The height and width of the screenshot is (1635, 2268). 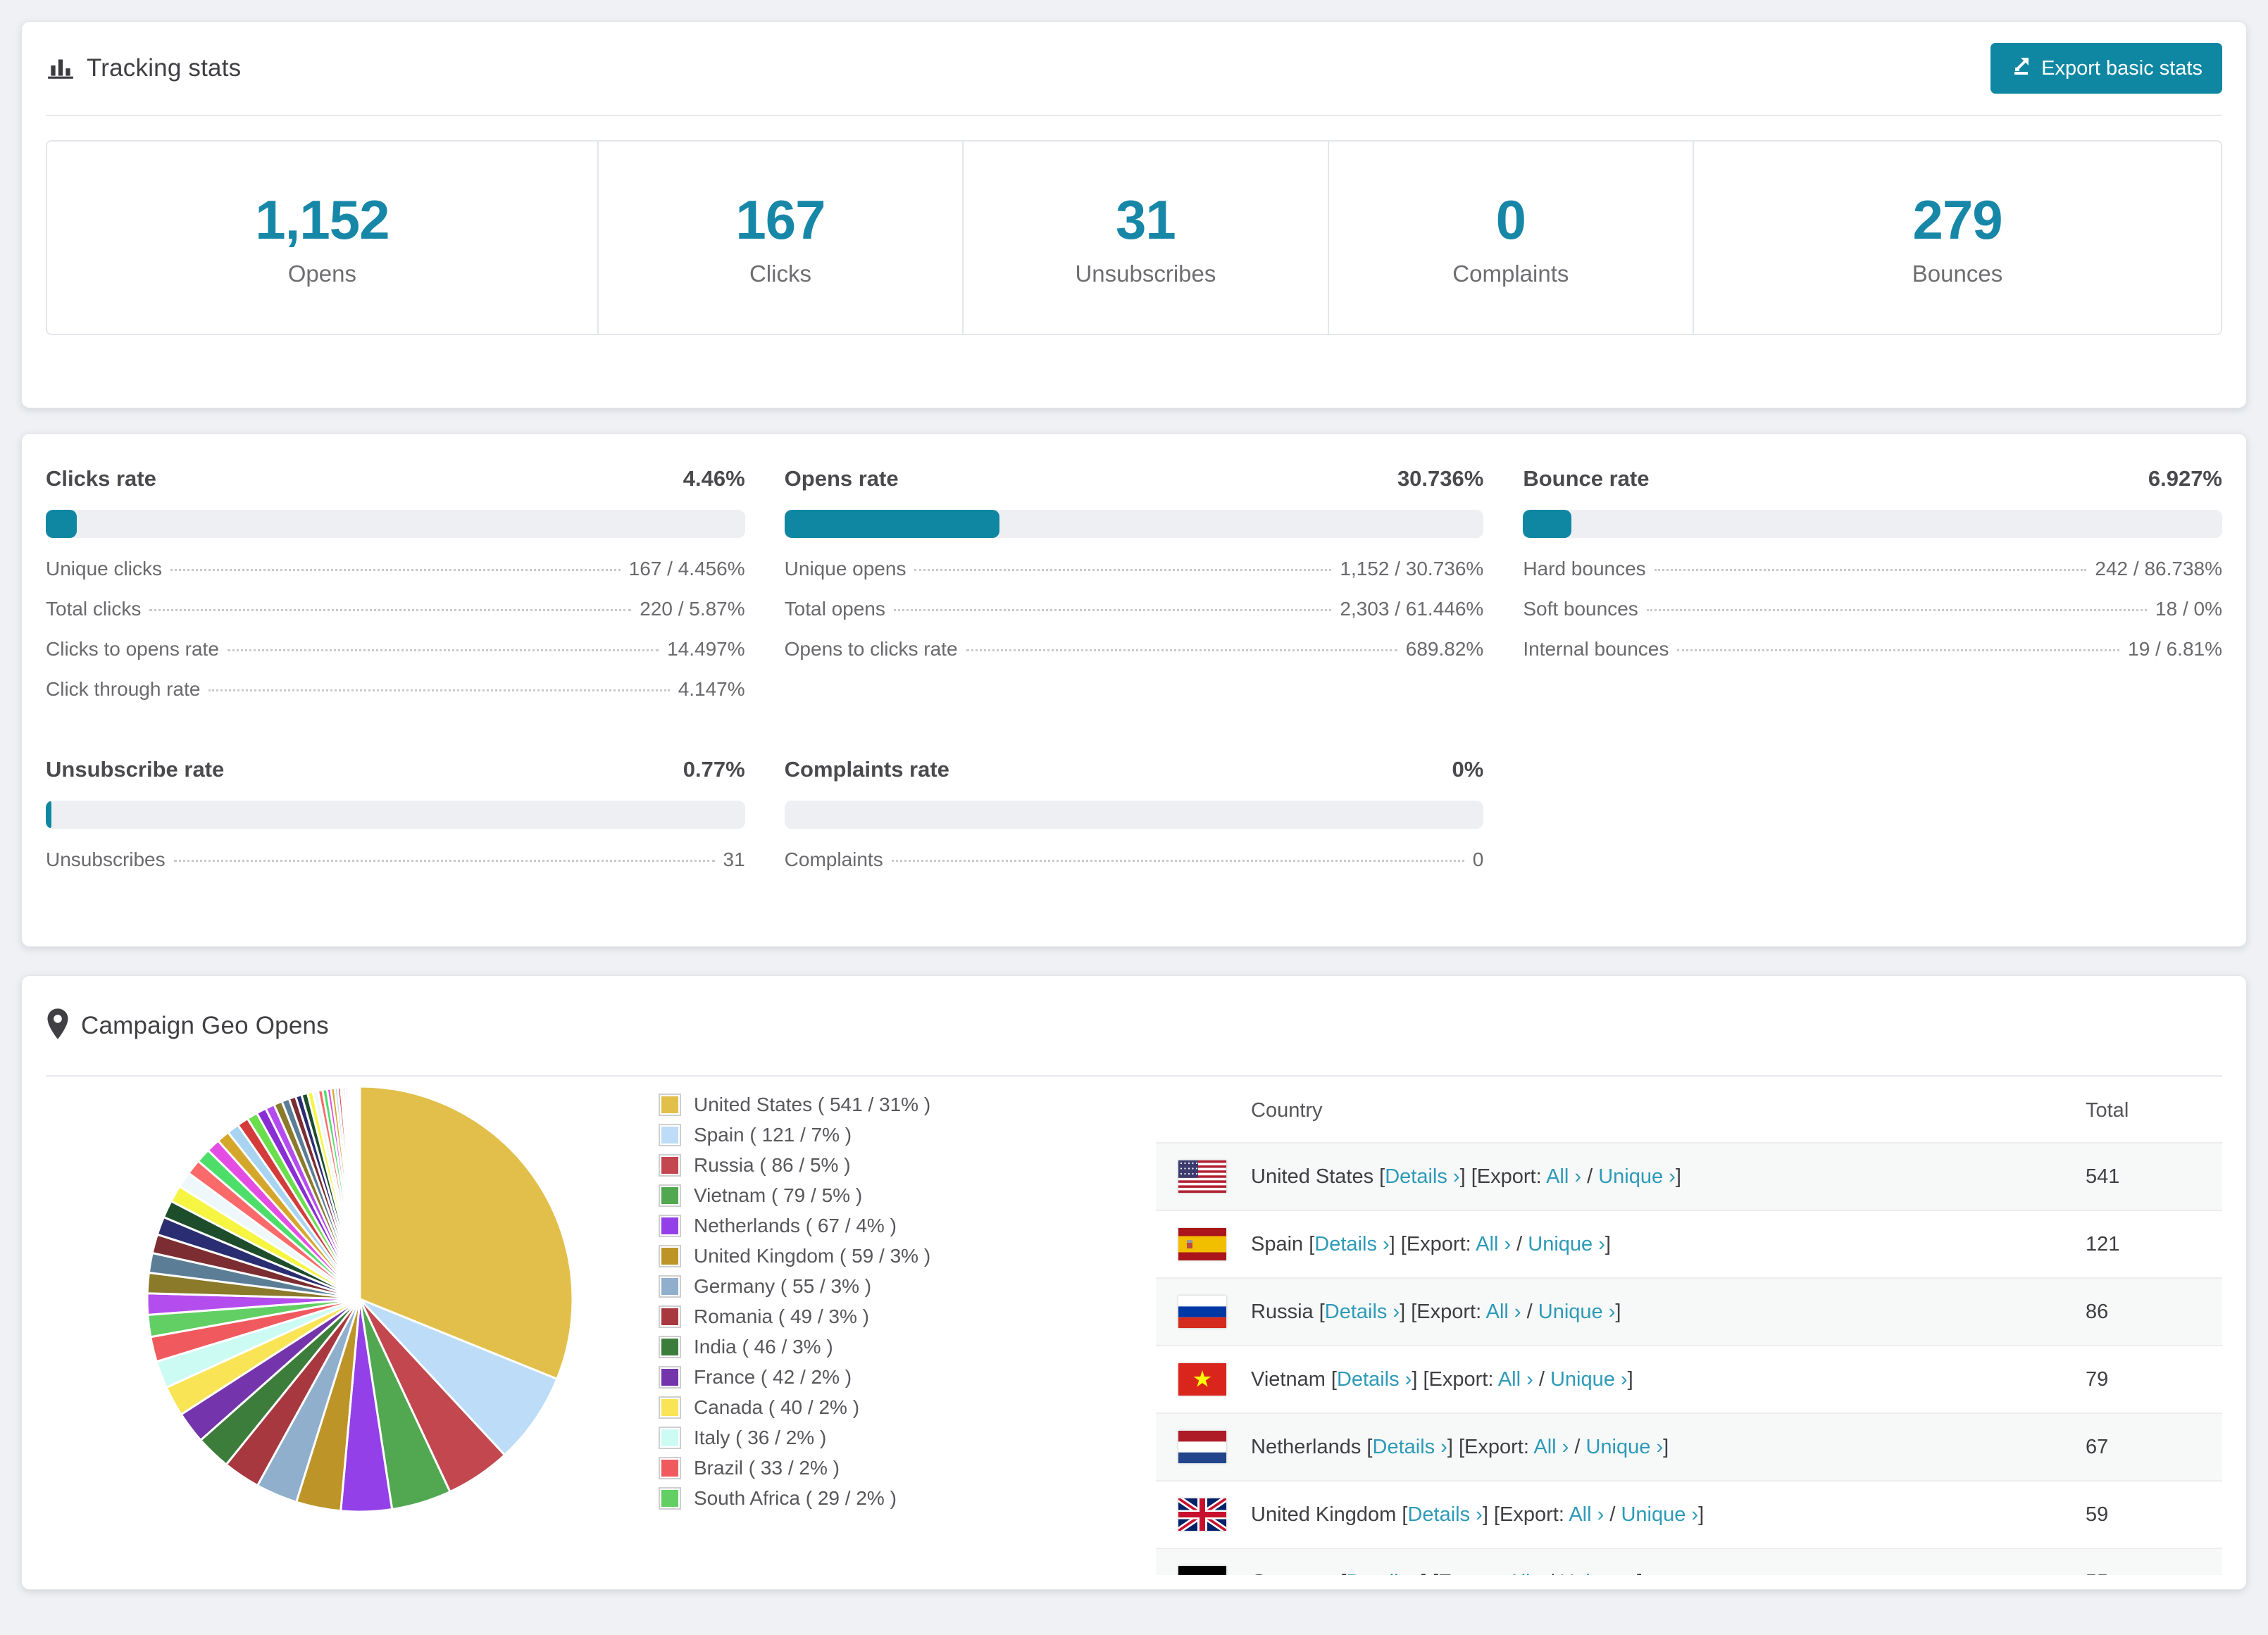 I want to click on rate-detail-row: Opens to clicks rate 689.82%, so click(x=1134, y=658).